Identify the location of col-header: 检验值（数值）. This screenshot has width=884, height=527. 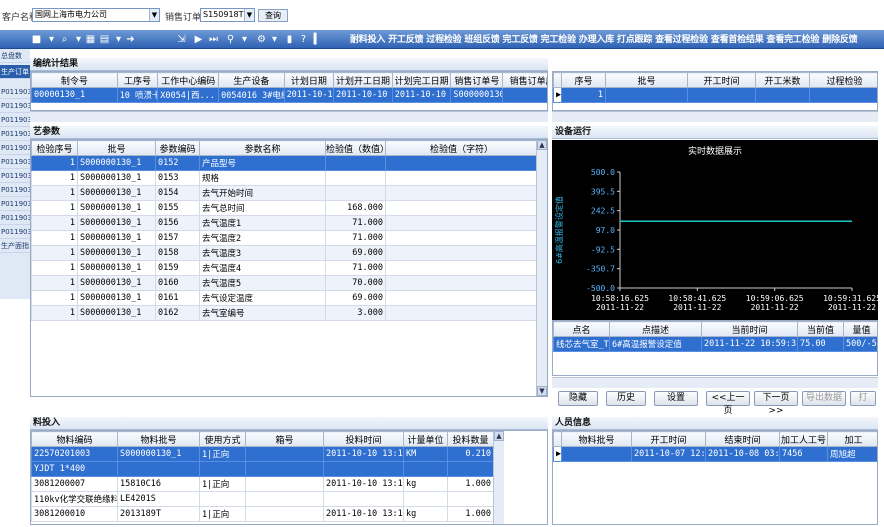
(355, 148).